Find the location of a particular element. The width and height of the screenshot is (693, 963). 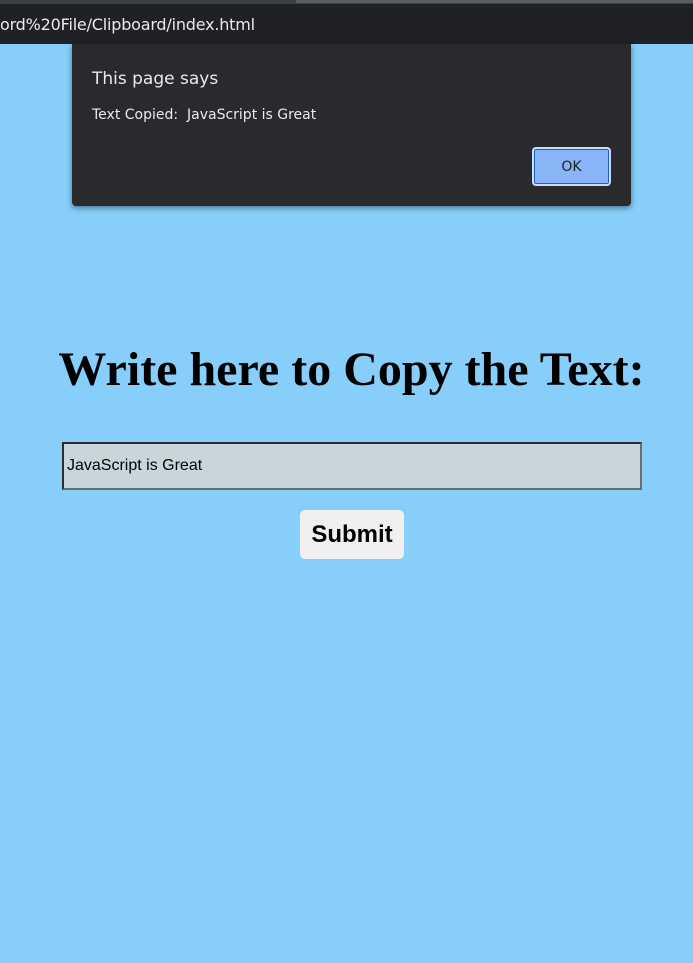

ok-button: OK is located at coordinates (571, 166).